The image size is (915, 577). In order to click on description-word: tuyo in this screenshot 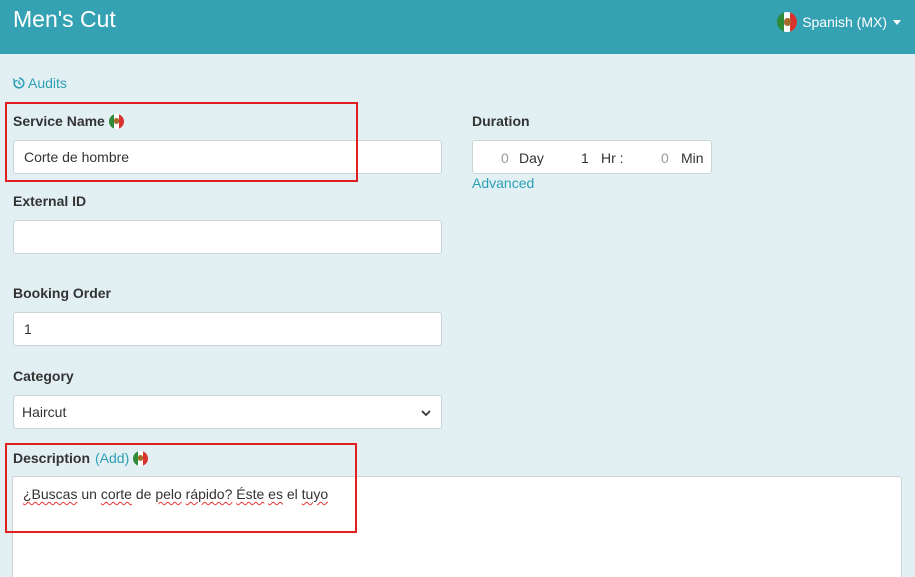, I will do `click(315, 494)`.